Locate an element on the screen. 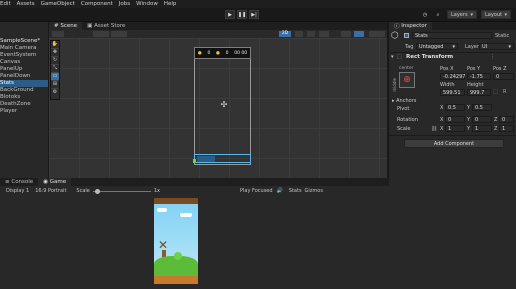 The height and width of the screenshot is (289, 516). scale-z-field: 1 is located at coordinates (506, 128).